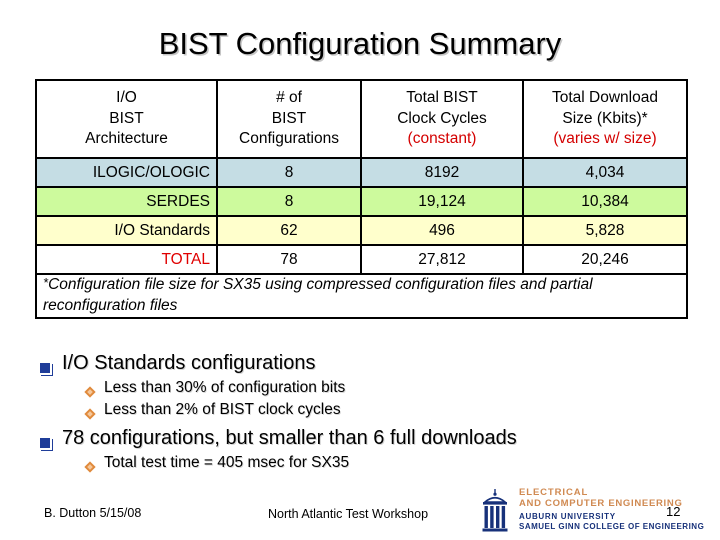  I want to click on bullet-text: Less than 2% of BIST clock cycles, so click(222, 409).